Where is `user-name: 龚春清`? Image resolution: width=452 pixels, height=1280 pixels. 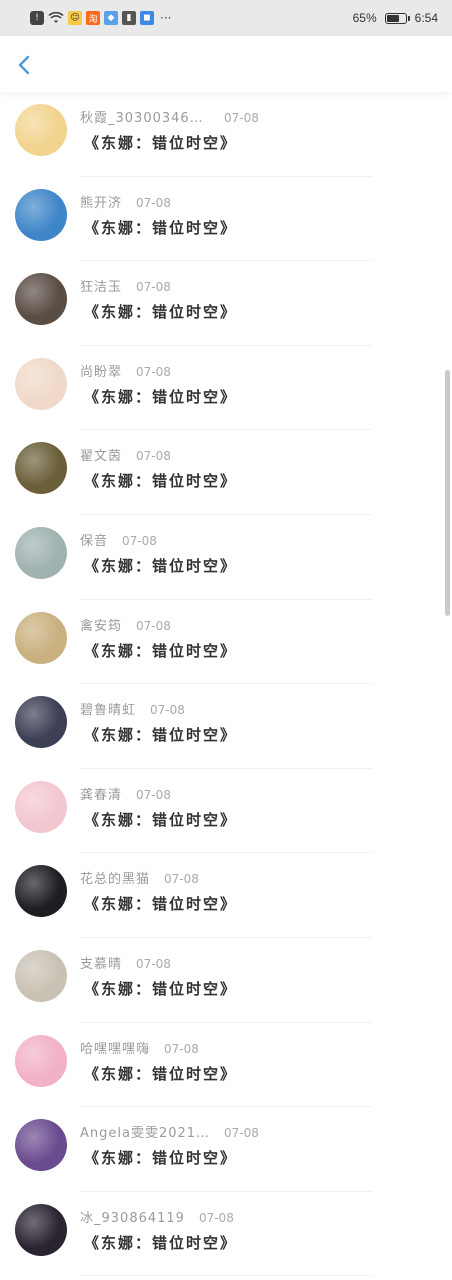 user-name: 龚春清 is located at coordinates (101, 793).